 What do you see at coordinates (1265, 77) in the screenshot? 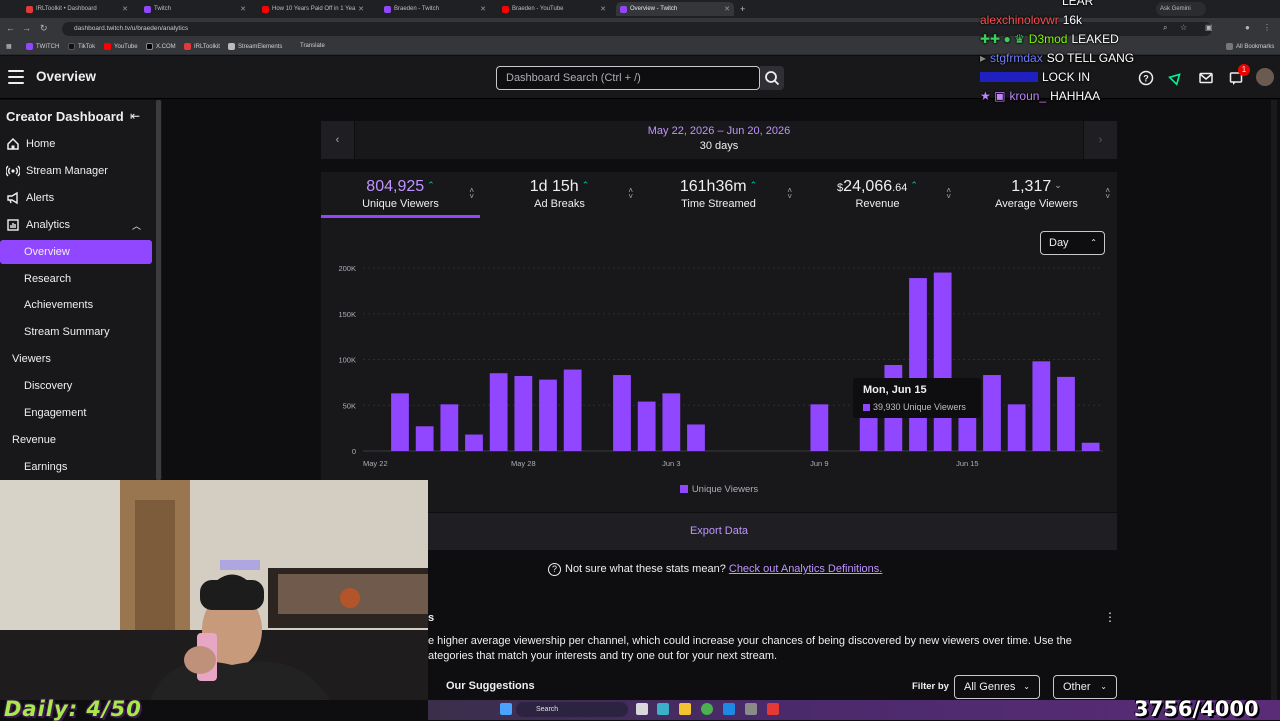
I see `avatar` at bounding box center [1265, 77].